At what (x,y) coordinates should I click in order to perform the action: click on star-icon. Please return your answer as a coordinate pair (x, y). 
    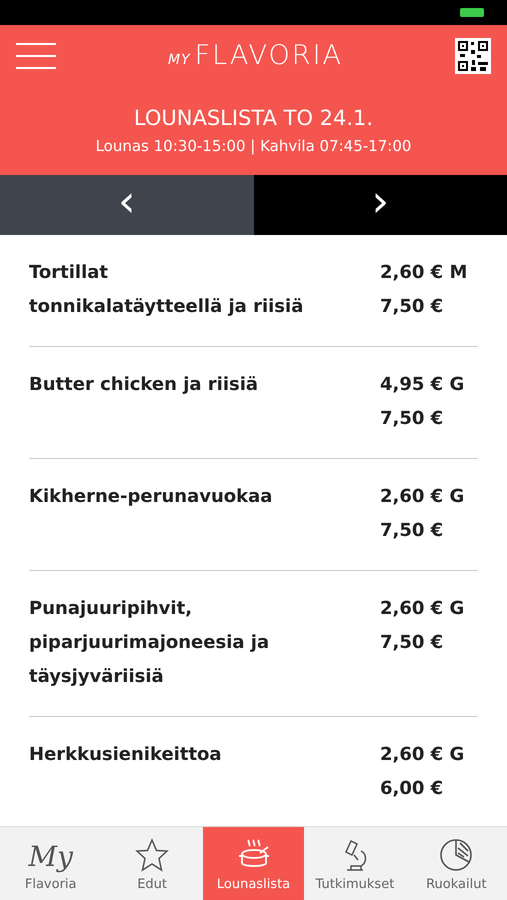
    Looking at the image, I should click on (152, 854).